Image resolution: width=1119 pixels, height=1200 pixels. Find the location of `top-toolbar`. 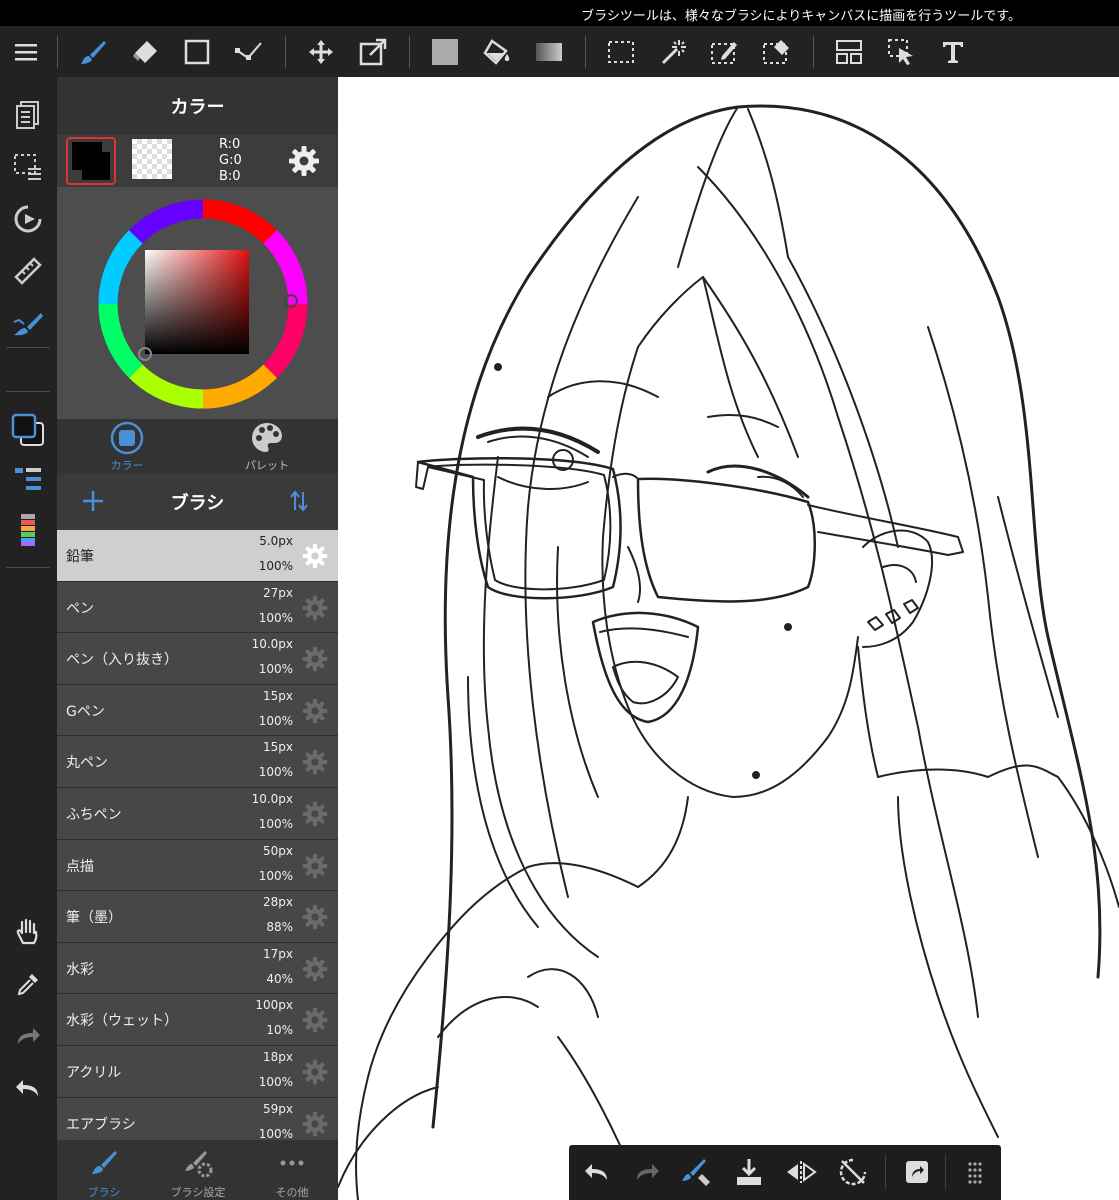

top-toolbar is located at coordinates (559, 51).